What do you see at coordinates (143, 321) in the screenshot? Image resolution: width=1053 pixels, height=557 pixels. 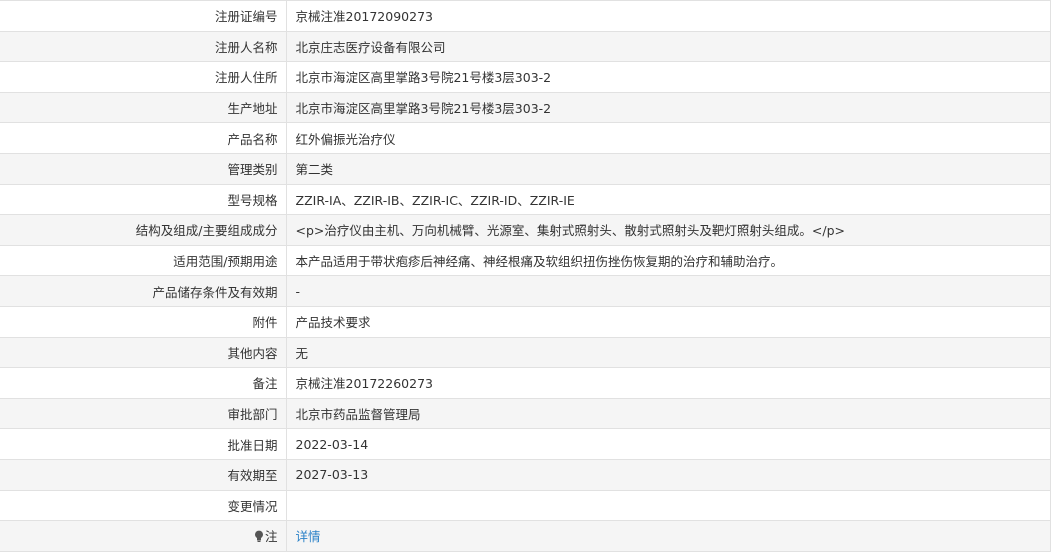 I see `row-label: 附件` at bounding box center [143, 321].